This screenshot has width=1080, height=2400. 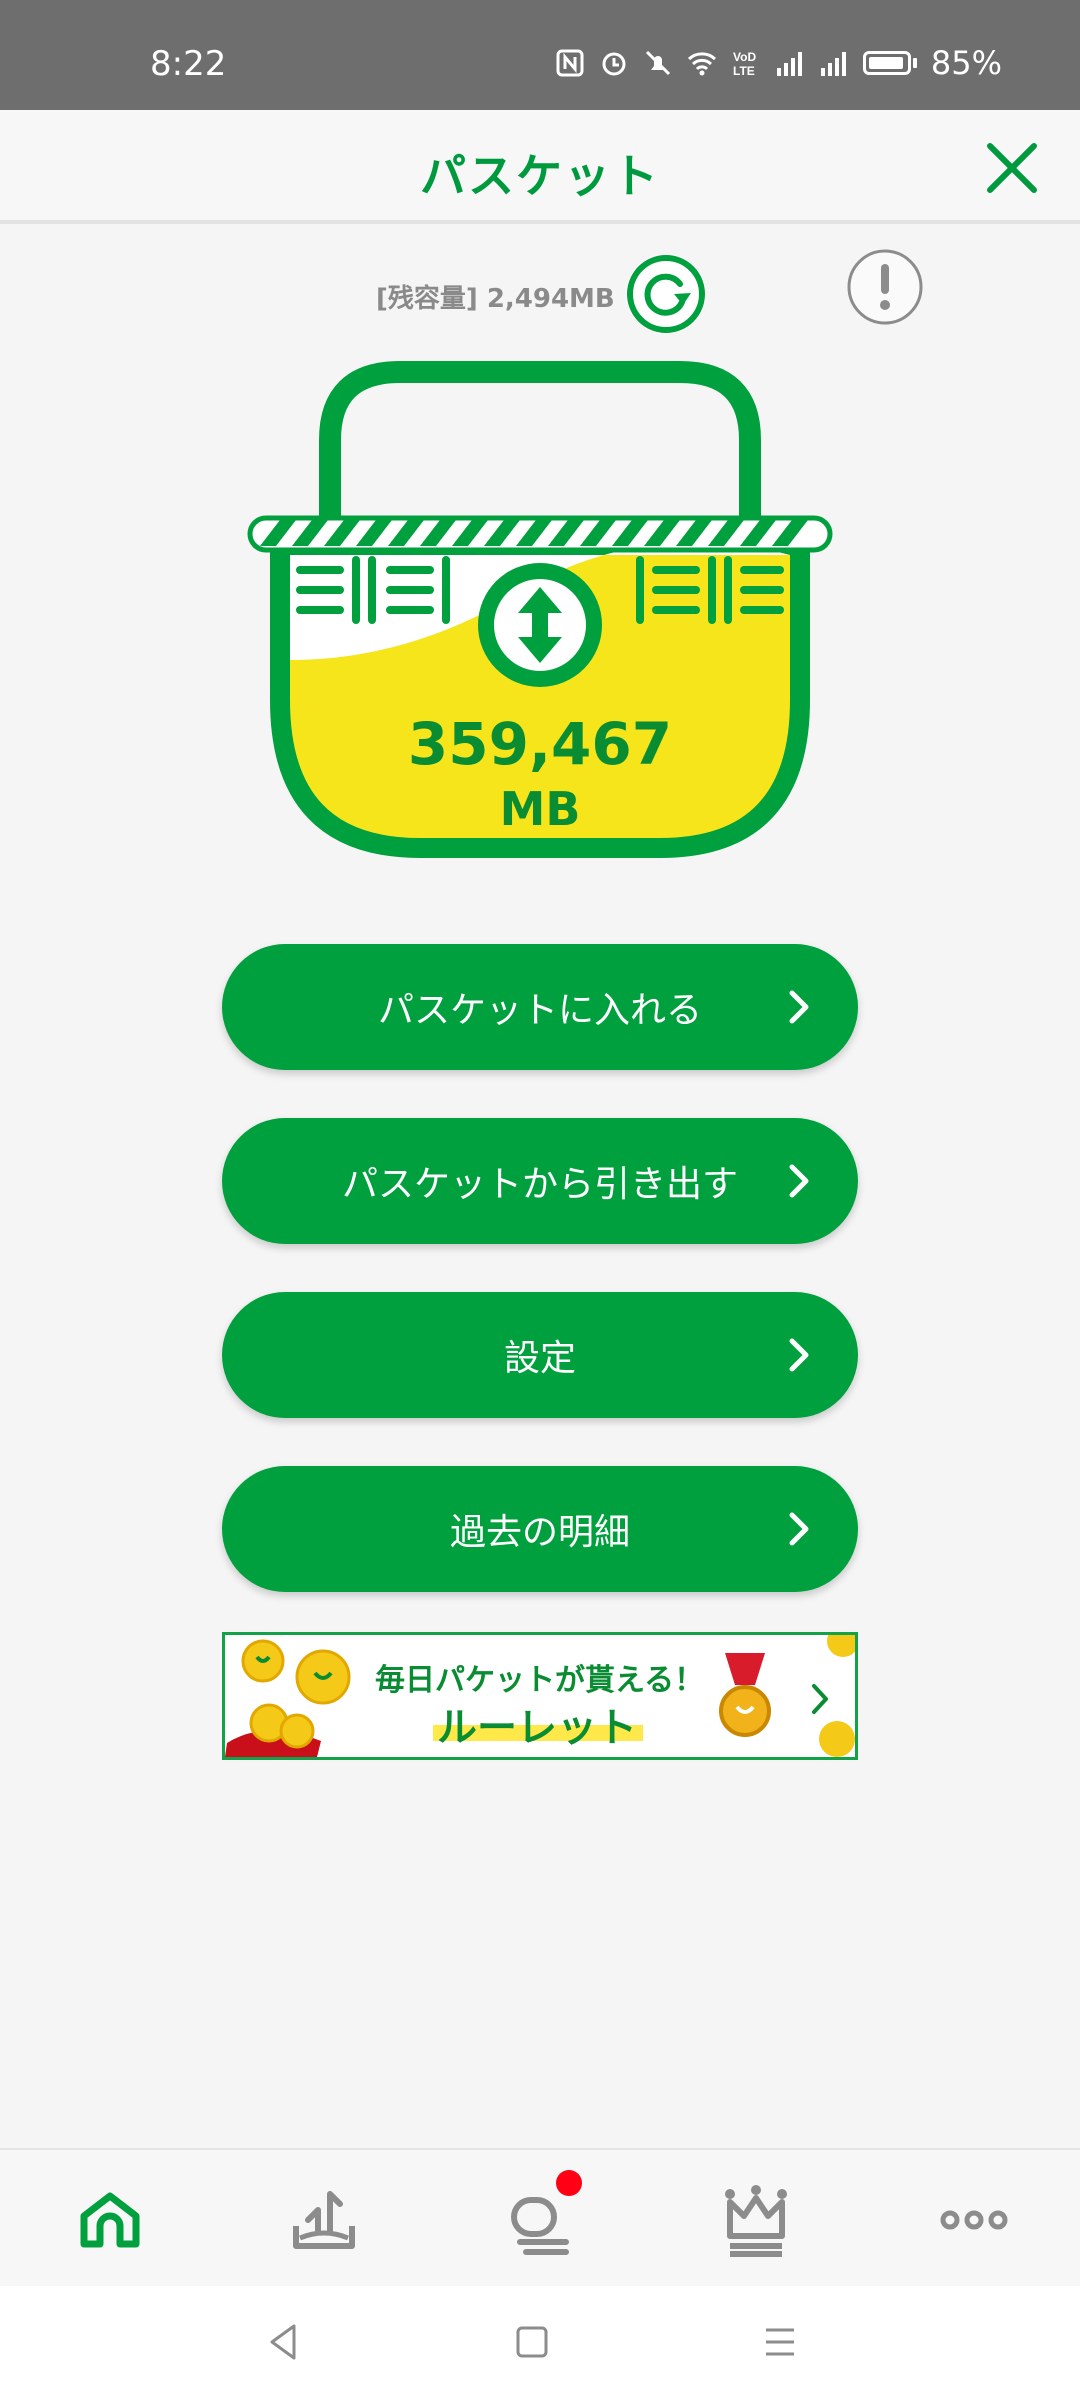 What do you see at coordinates (540, 744) in the screenshot?
I see `packet-balance-value: 359,467` at bounding box center [540, 744].